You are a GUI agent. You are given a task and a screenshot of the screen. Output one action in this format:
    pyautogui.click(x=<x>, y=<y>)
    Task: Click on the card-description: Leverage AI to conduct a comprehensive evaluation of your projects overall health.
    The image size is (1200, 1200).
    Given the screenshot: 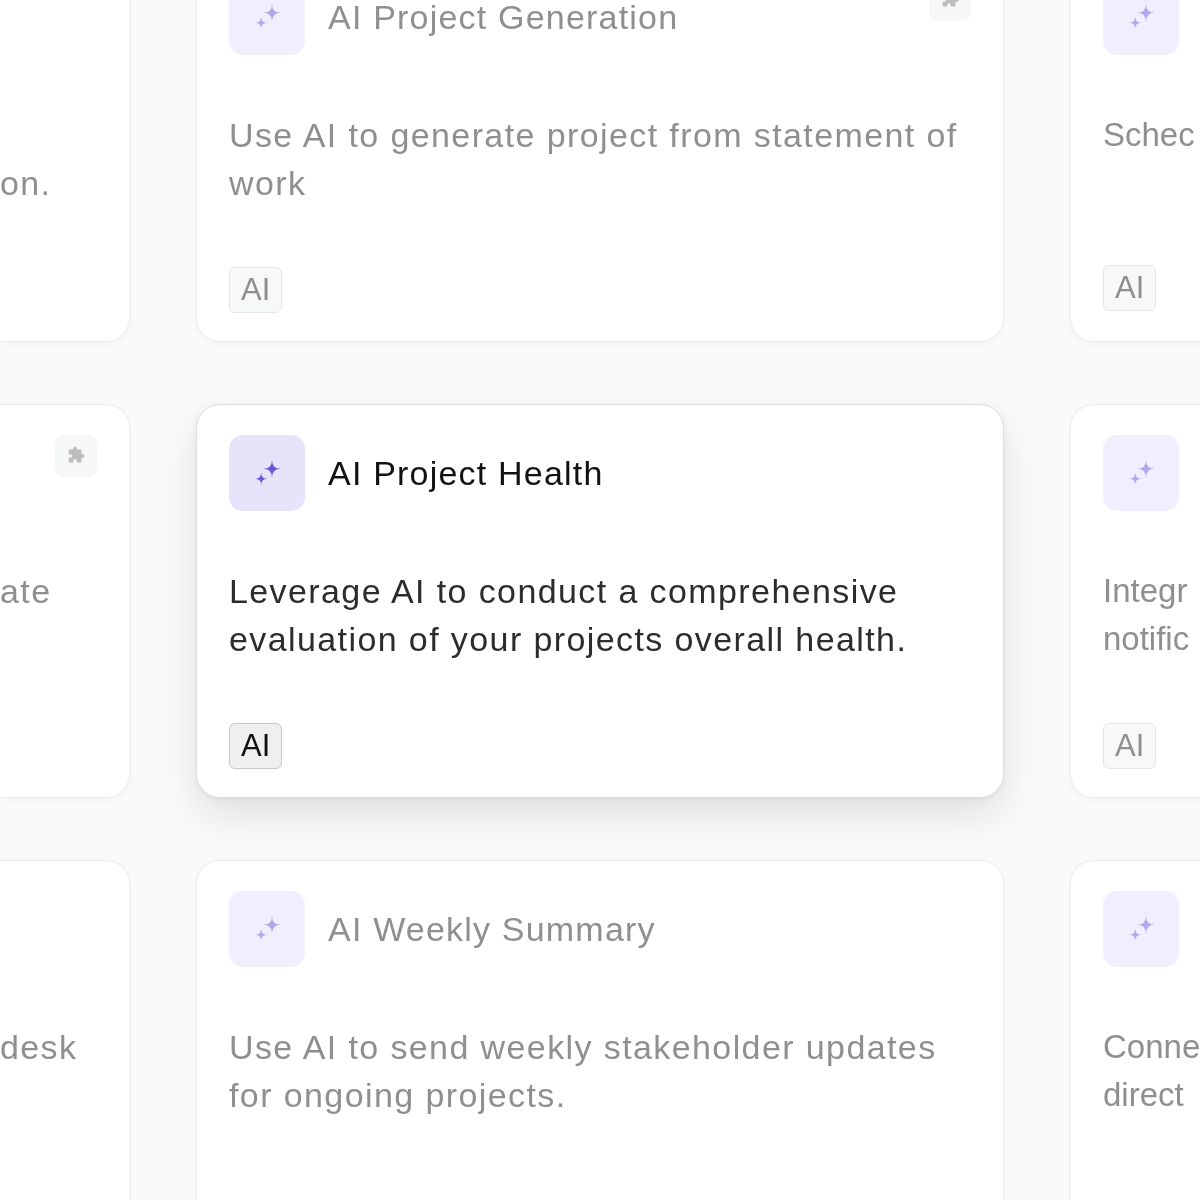 What is the action you would take?
    pyautogui.click(x=569, y=615)
    